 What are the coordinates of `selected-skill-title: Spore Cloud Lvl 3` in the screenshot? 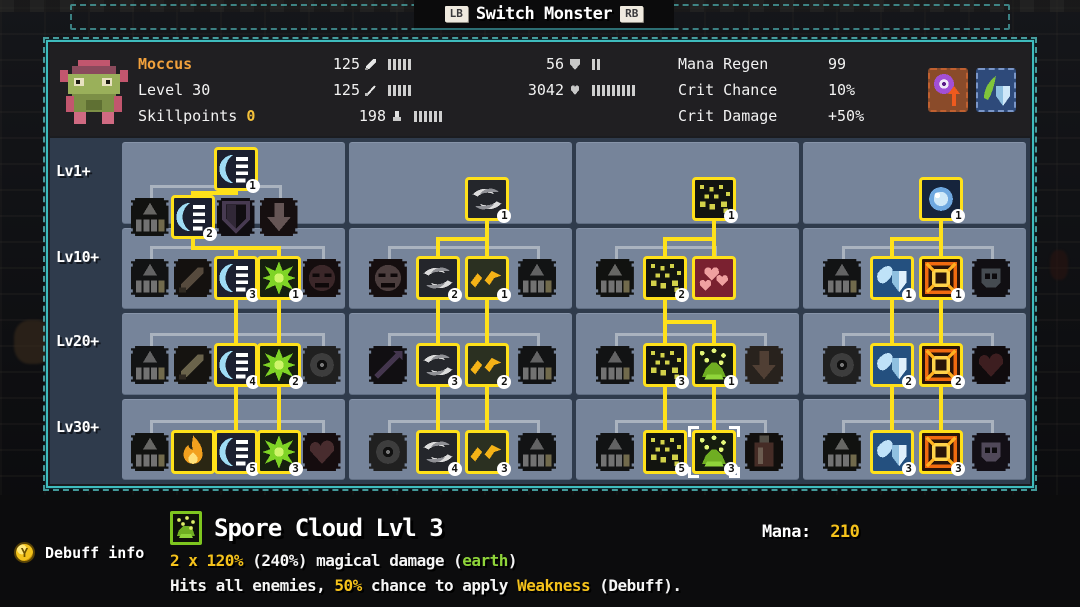 It's located at (329, 528).